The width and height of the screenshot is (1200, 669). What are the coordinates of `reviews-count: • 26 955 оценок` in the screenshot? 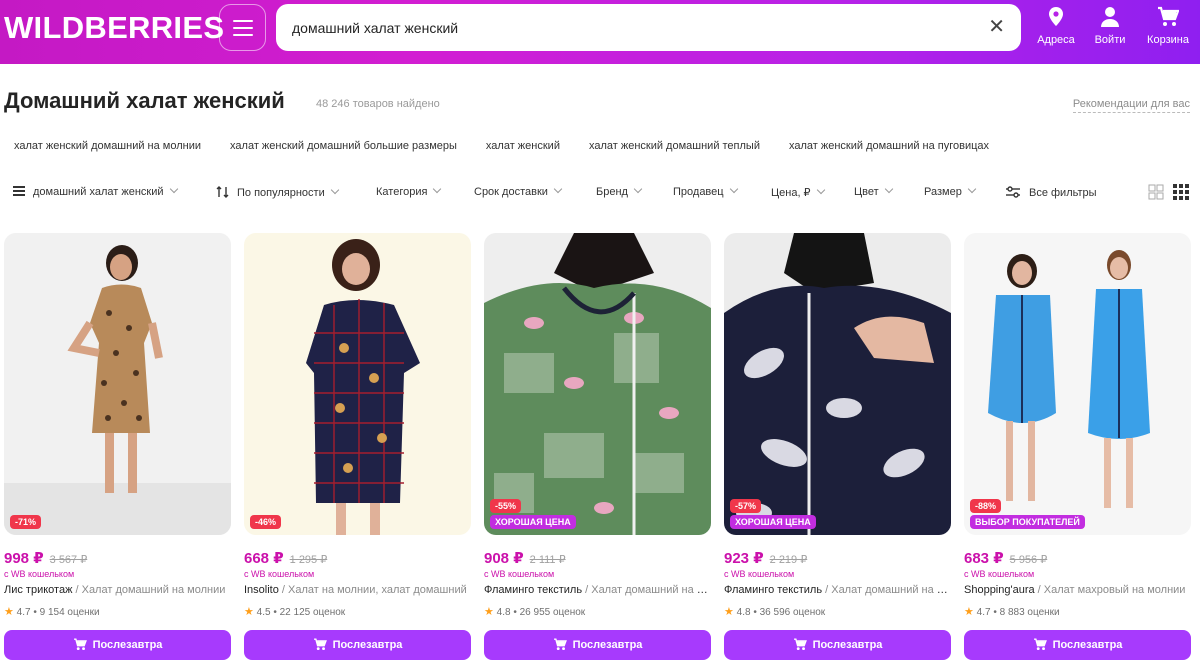 It's located at (548, 612).